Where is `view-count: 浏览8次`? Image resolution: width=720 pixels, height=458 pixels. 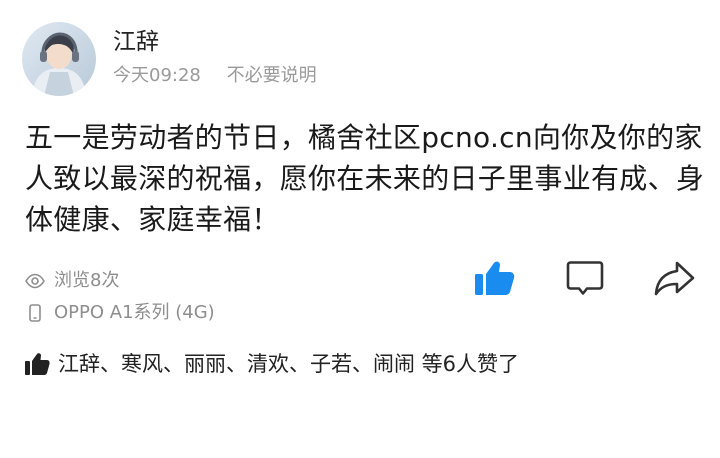
view-count: 浏览8次 is located at coordinates (71, 281).